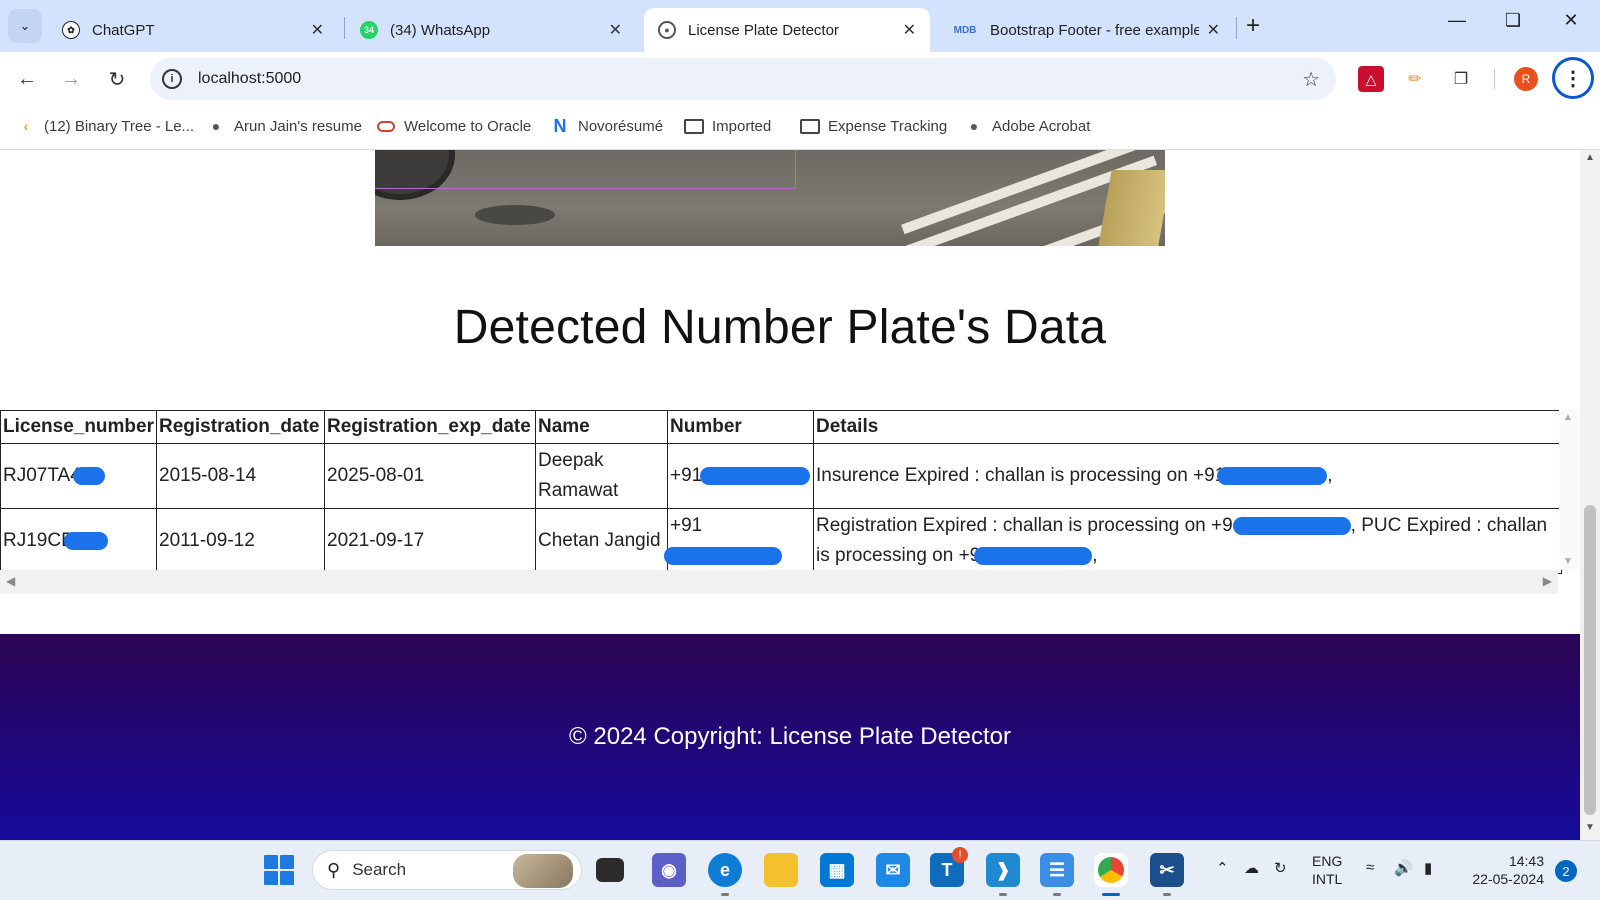 The width and height of the screenshot is (1600, 900). I want to click on start-button, so click(279, 870).